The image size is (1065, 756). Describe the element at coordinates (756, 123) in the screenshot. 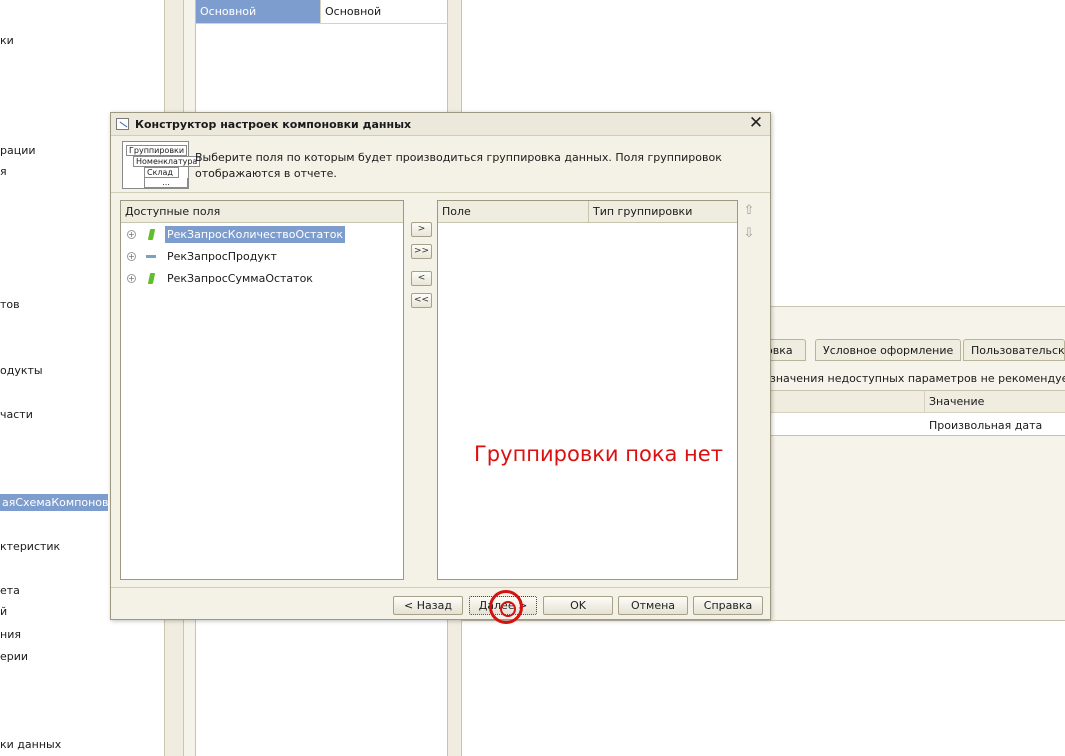

I see `close-icon: ✕` at that location.